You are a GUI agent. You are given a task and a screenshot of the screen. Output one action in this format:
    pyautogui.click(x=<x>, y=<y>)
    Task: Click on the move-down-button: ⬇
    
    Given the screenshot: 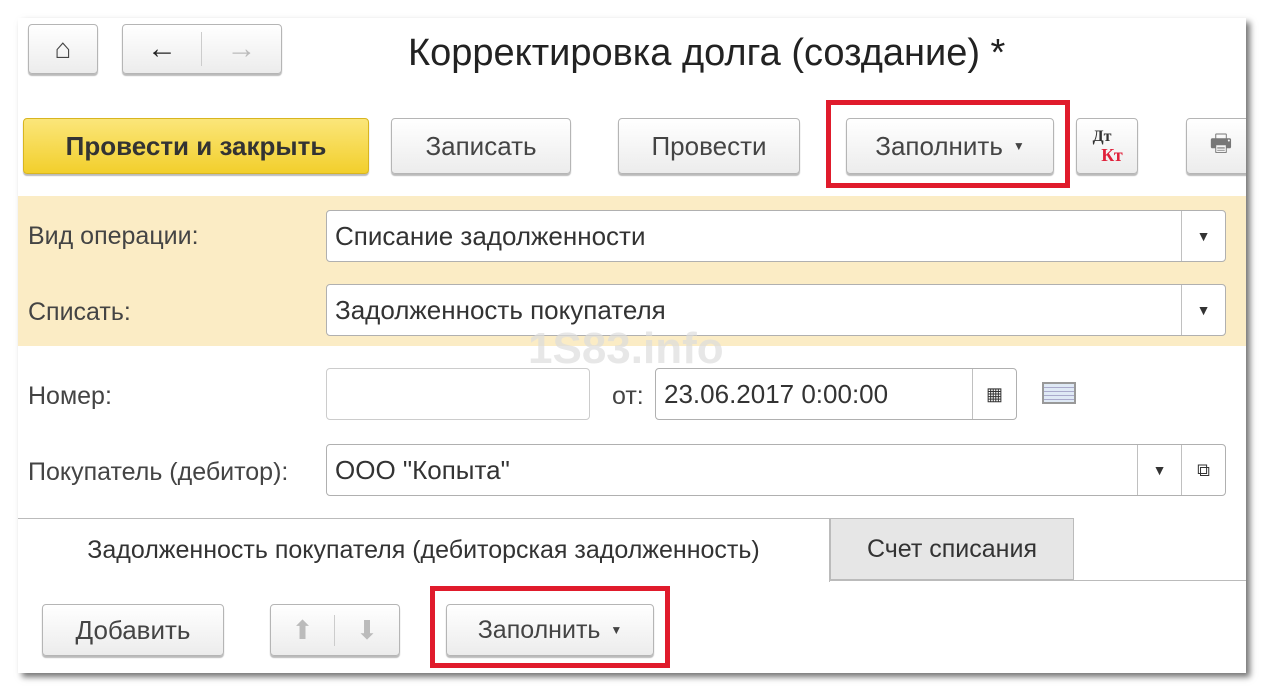 What is the action you would take?
    pyautogui.click(x=367, y=630)
    